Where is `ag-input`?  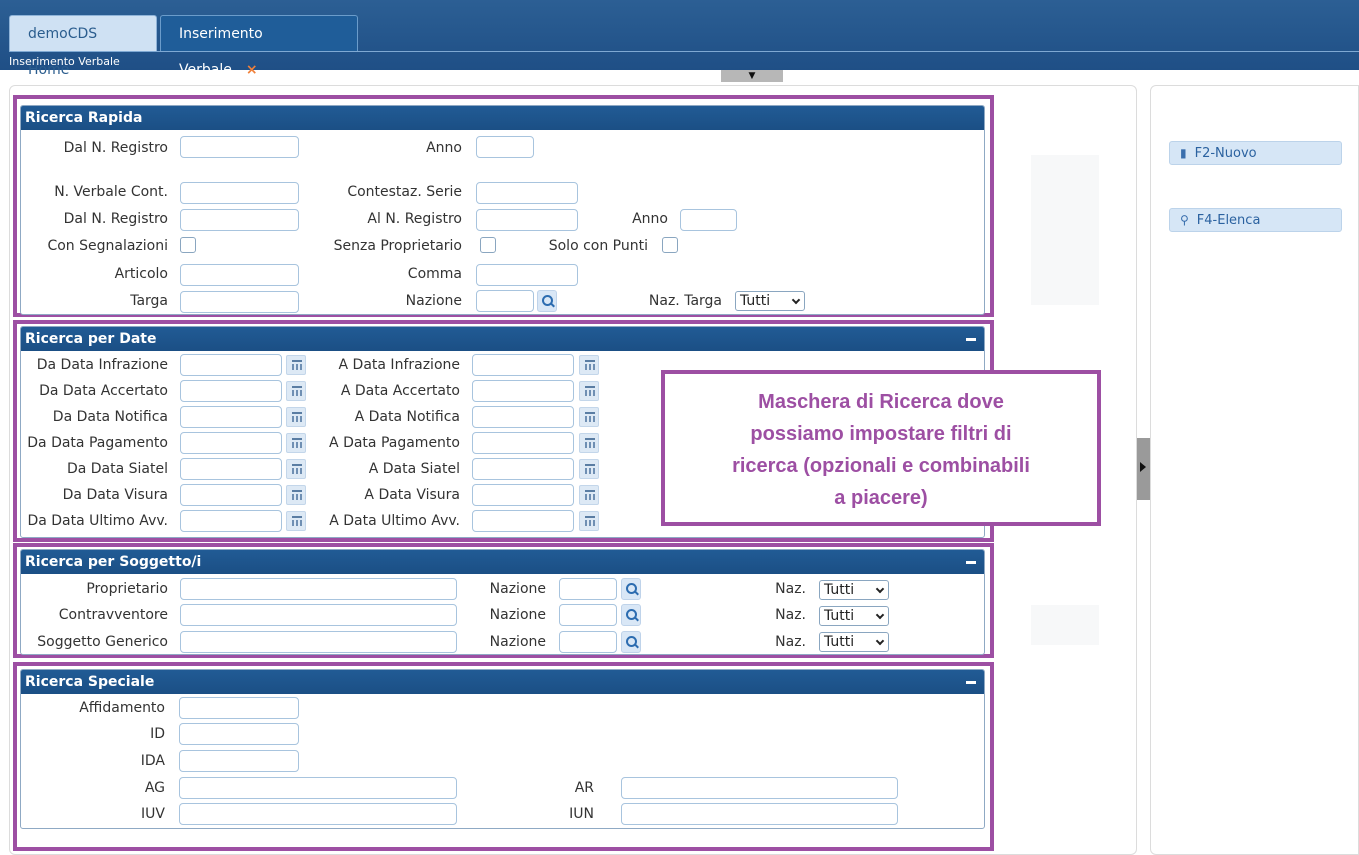
ag-input is located at coordinates (318, 788).